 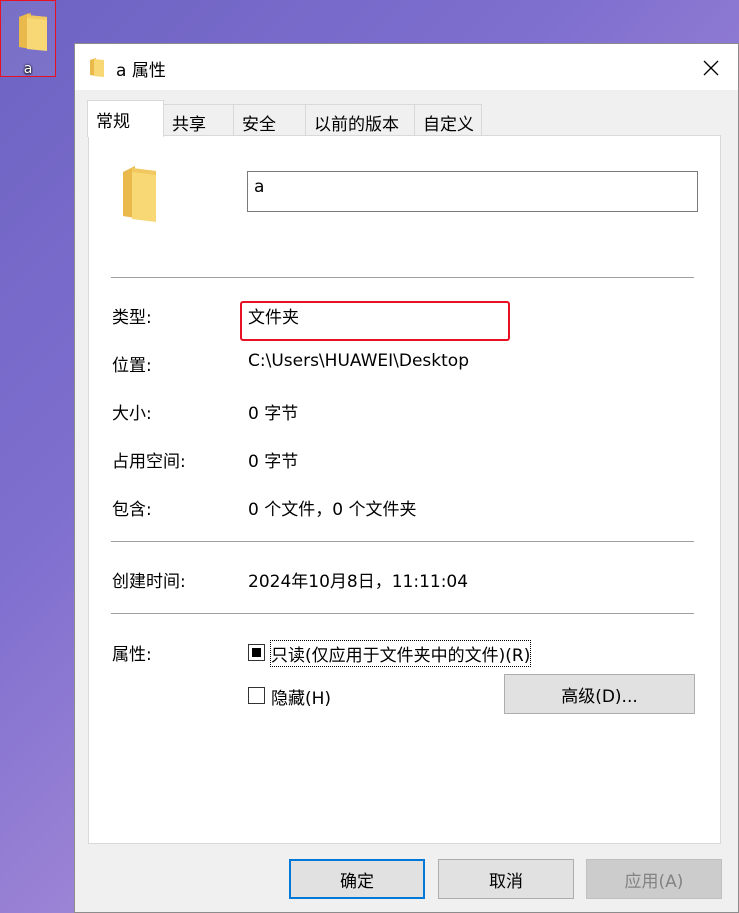 I want to click on tab-general: 常规, so click(x=125, y=118).